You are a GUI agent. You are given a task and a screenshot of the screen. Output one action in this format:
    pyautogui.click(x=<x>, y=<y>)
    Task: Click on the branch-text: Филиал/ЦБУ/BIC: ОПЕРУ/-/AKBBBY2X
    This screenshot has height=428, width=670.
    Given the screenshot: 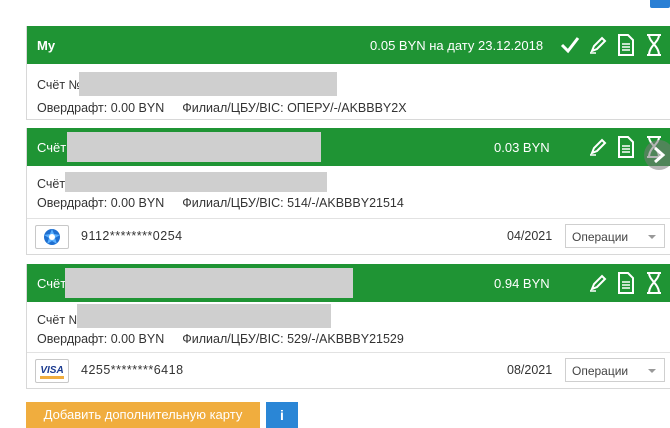 What is the action you would take?
    pyautogui.click(x=294, y=108)
    